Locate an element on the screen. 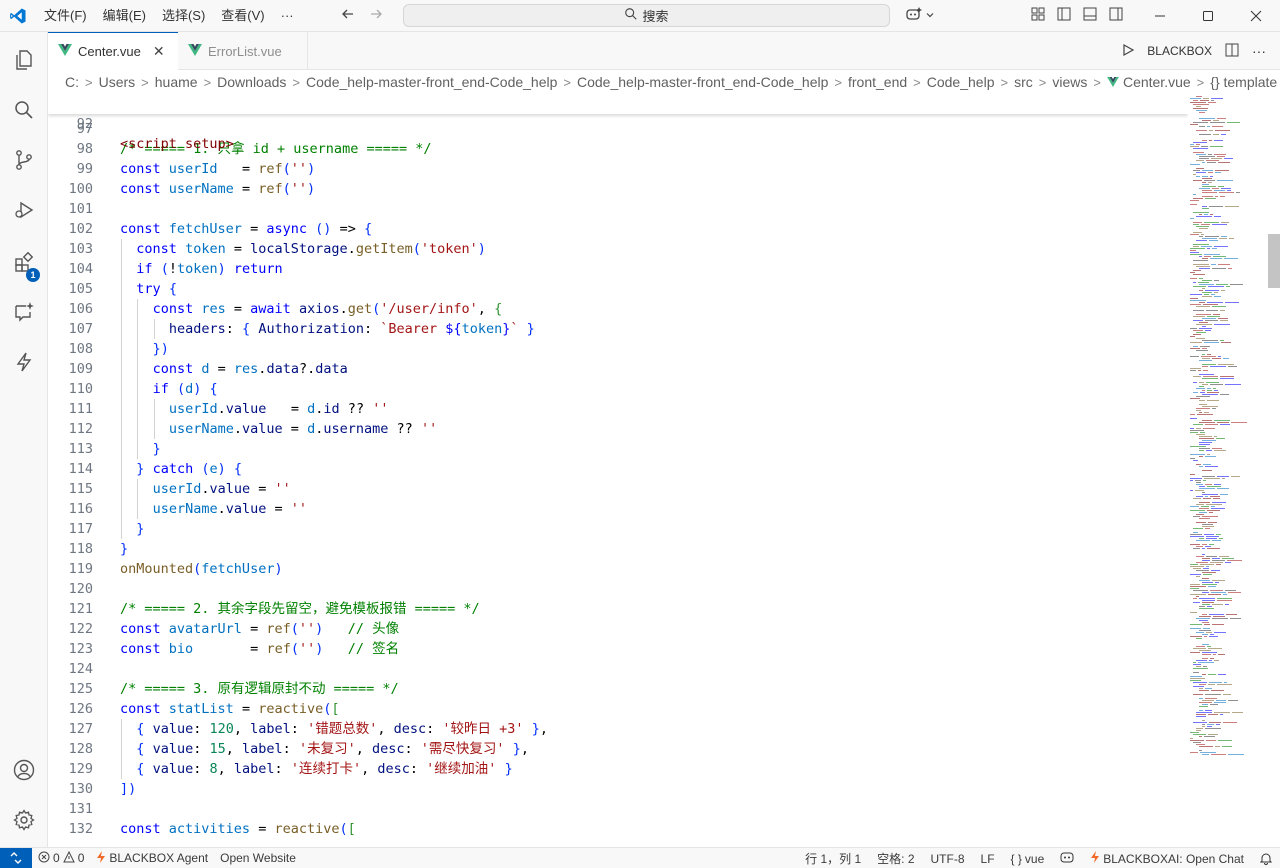 The width and height of the screenshot is (1280, 868). minimap is located at coordinates (1228, 470).